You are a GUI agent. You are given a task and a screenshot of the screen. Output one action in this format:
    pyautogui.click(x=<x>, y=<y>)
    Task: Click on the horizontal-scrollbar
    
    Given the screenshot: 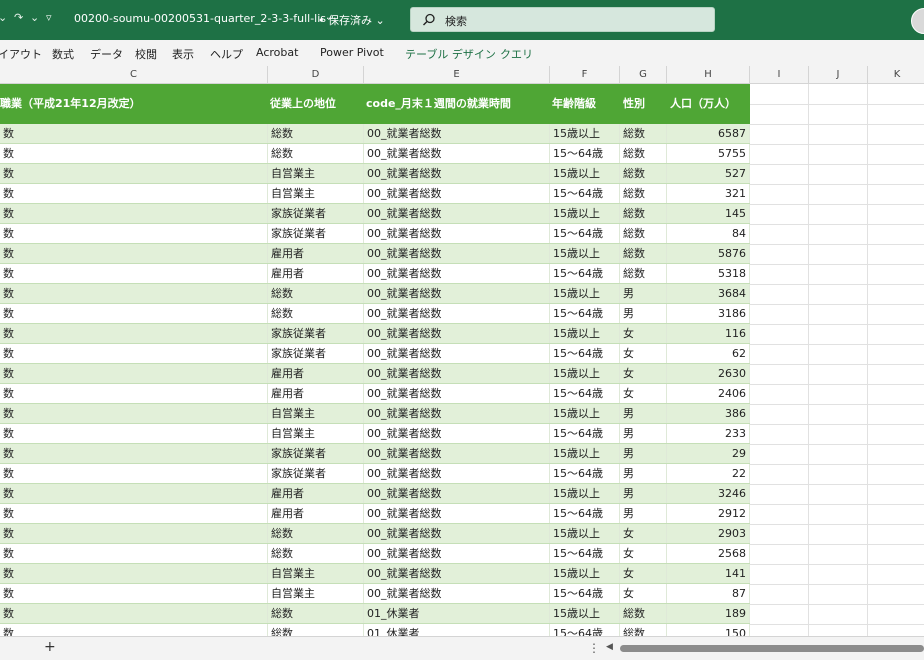 What is the action you would take?
    pyautogui.click(x=772, y=648)
    